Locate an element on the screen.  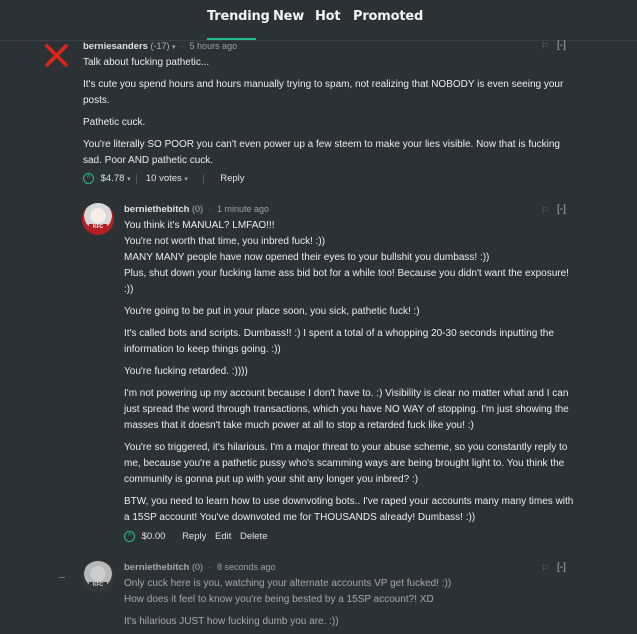
payout-value: $0.00 is located at coordinates (154, 536).